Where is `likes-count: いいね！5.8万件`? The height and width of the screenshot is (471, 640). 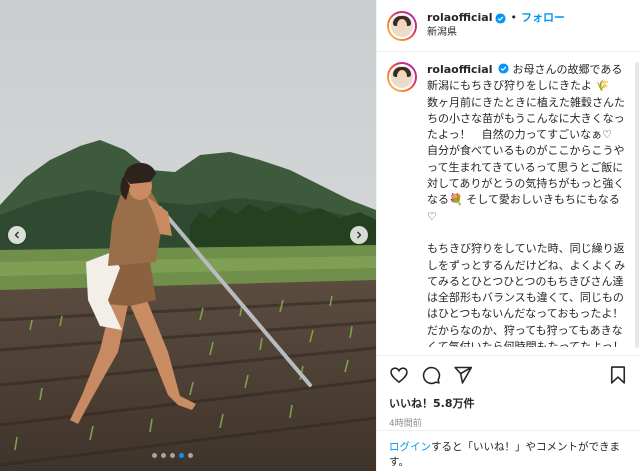 likes-count: いいね！5.8万件 is located at coordinates (508, 403).